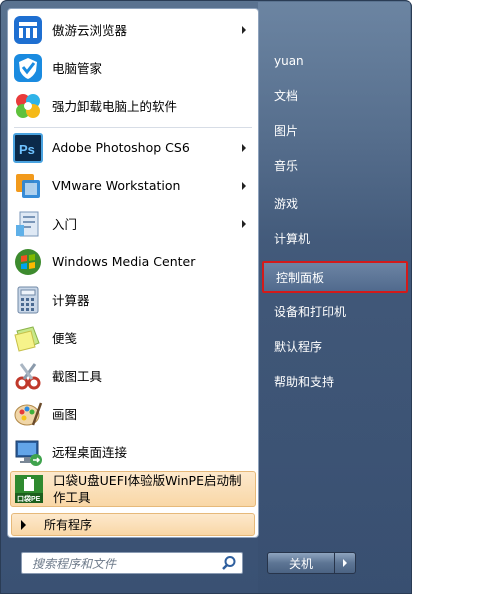  Describe the element at coordinates (28, 68) in the screenshot. I see `tencent-pc-manager-icon` at that location.